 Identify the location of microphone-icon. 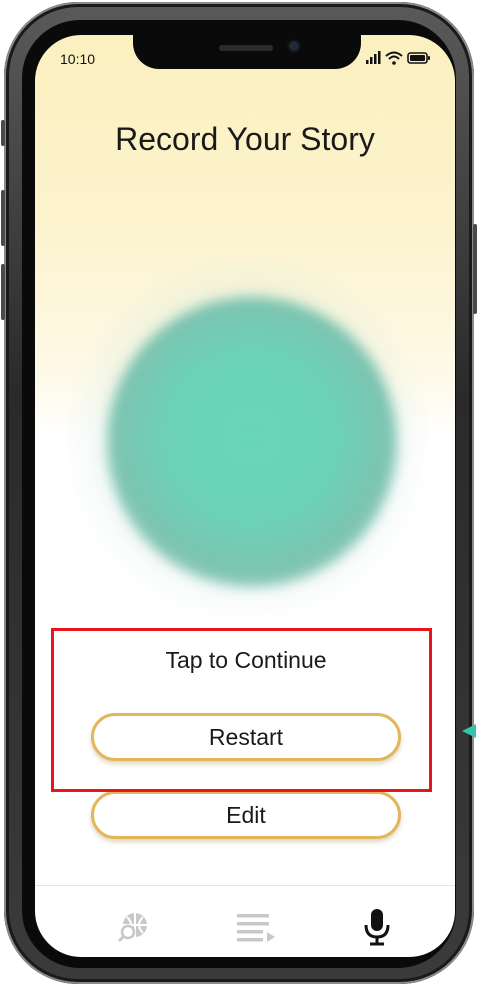
(377, 927).